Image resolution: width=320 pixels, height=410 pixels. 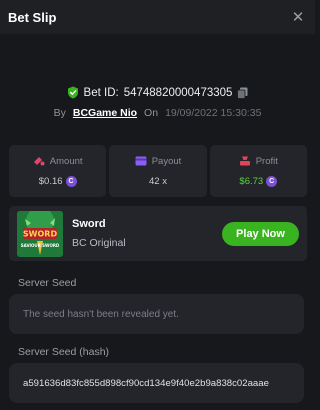 I want to click on bet-slip-title: Bet Slip, so click(x=32, y=17).